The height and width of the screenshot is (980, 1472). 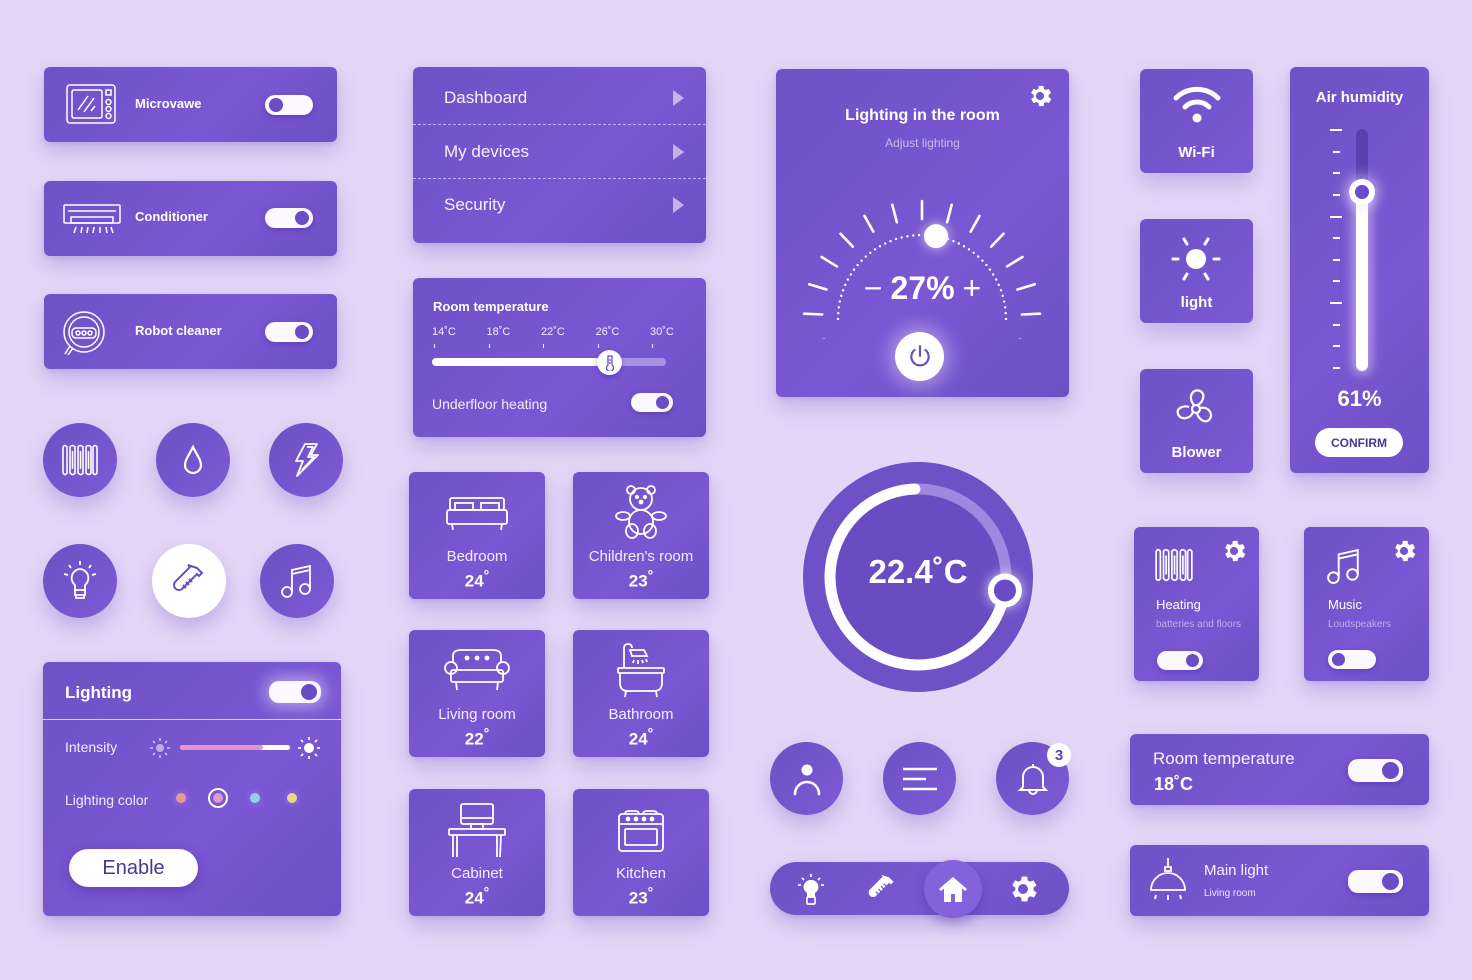 What do you see at coordinates (1196, 121) in the screenshot?
I see `quick-tile-wifi: Wi-Fi` at bounding box center [1196, 121].